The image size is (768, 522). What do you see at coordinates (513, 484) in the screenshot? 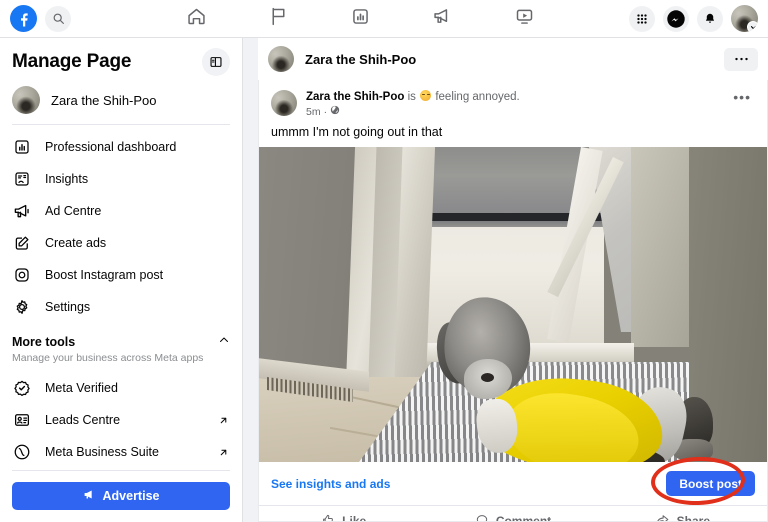
I see `post-insights-bar: See insights and ads Boost post` at bounding box center [513, 484].